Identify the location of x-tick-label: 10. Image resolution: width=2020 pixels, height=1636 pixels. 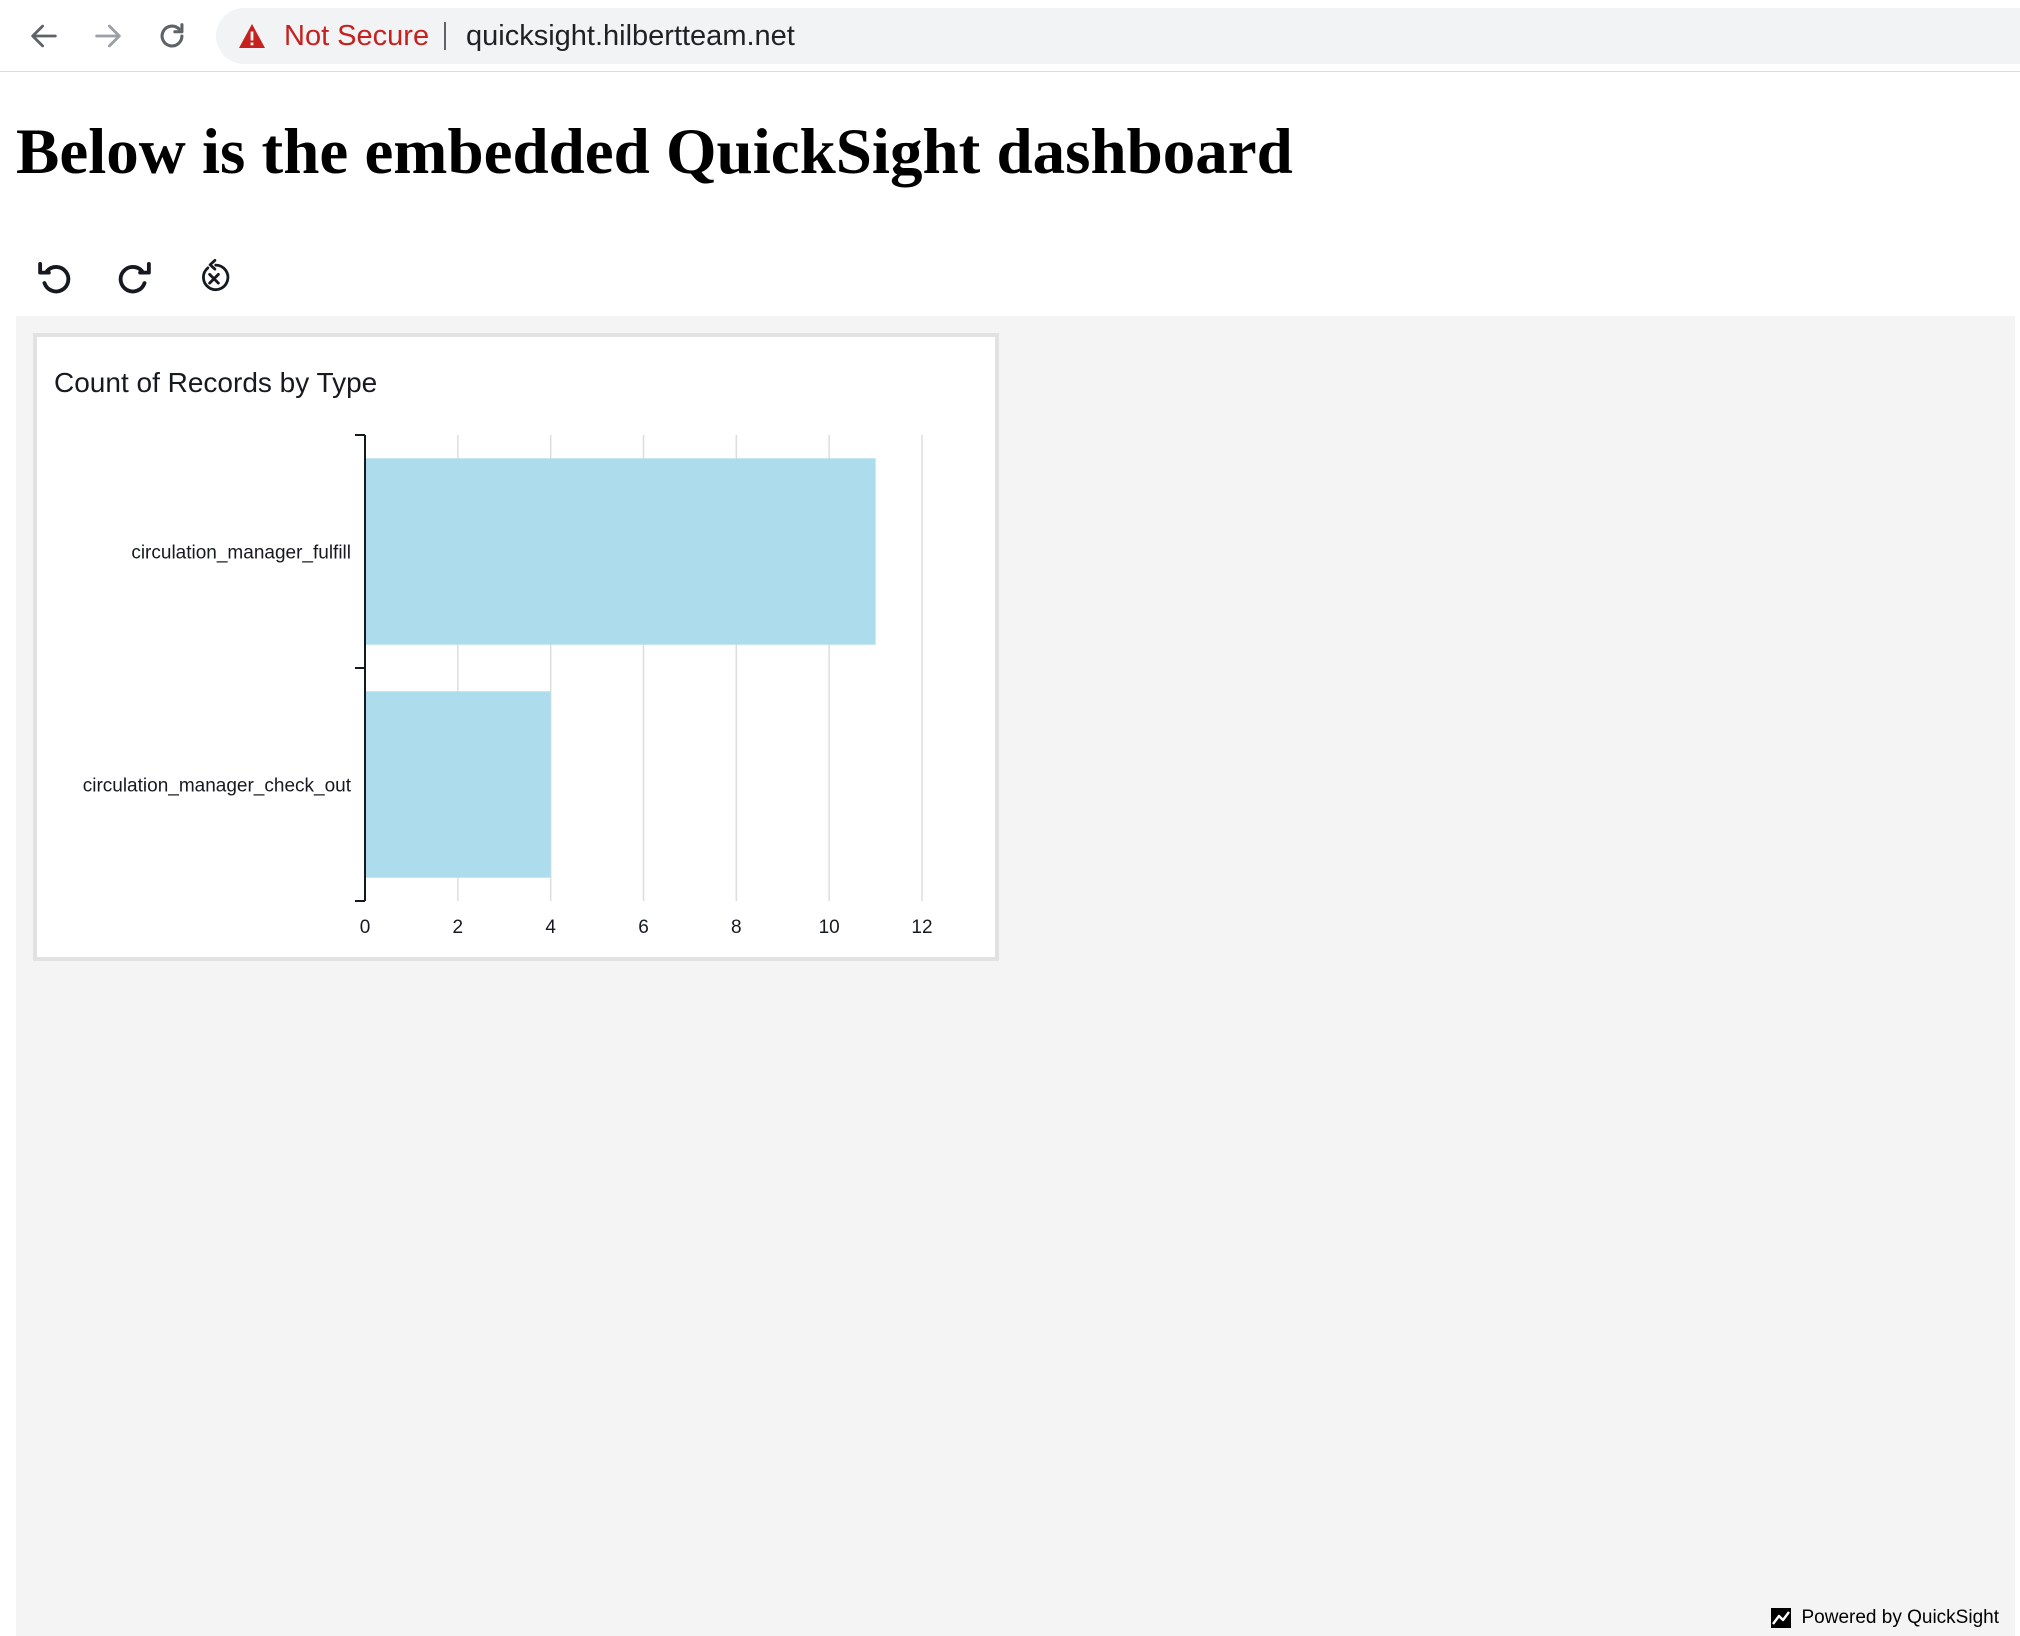
(829, 927).